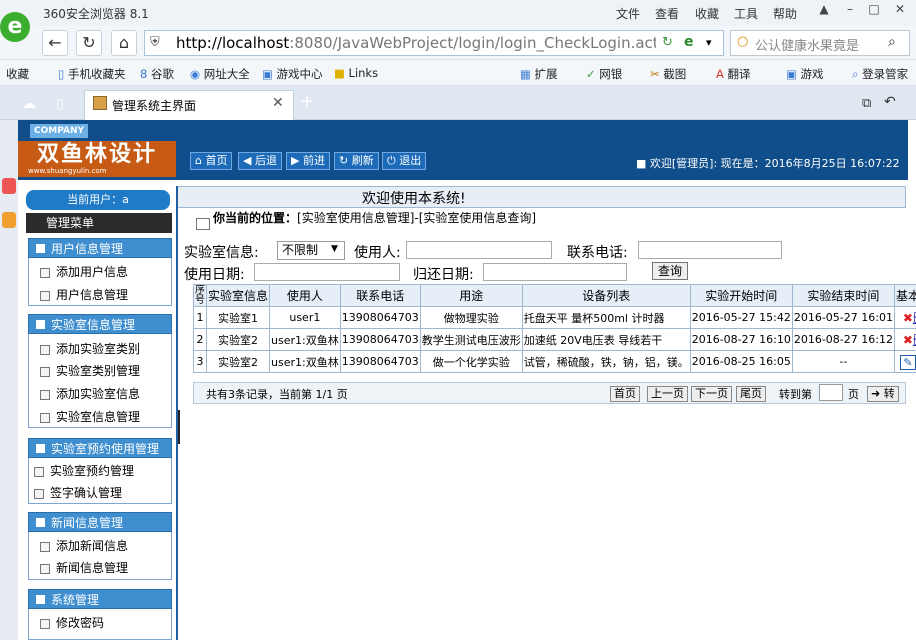 This screenshot has height=640, width=916. I want to click on column-header: 序号, so click(200, 295).